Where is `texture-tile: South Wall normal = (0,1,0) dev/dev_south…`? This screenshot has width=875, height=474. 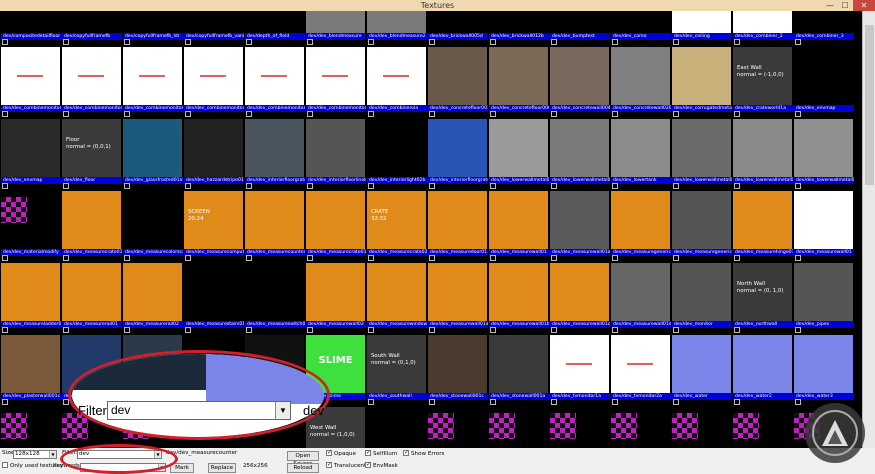 texture-tile: South Wall normal = (0,1,0) dev/dev_south… is located at coordinates (397, 363).